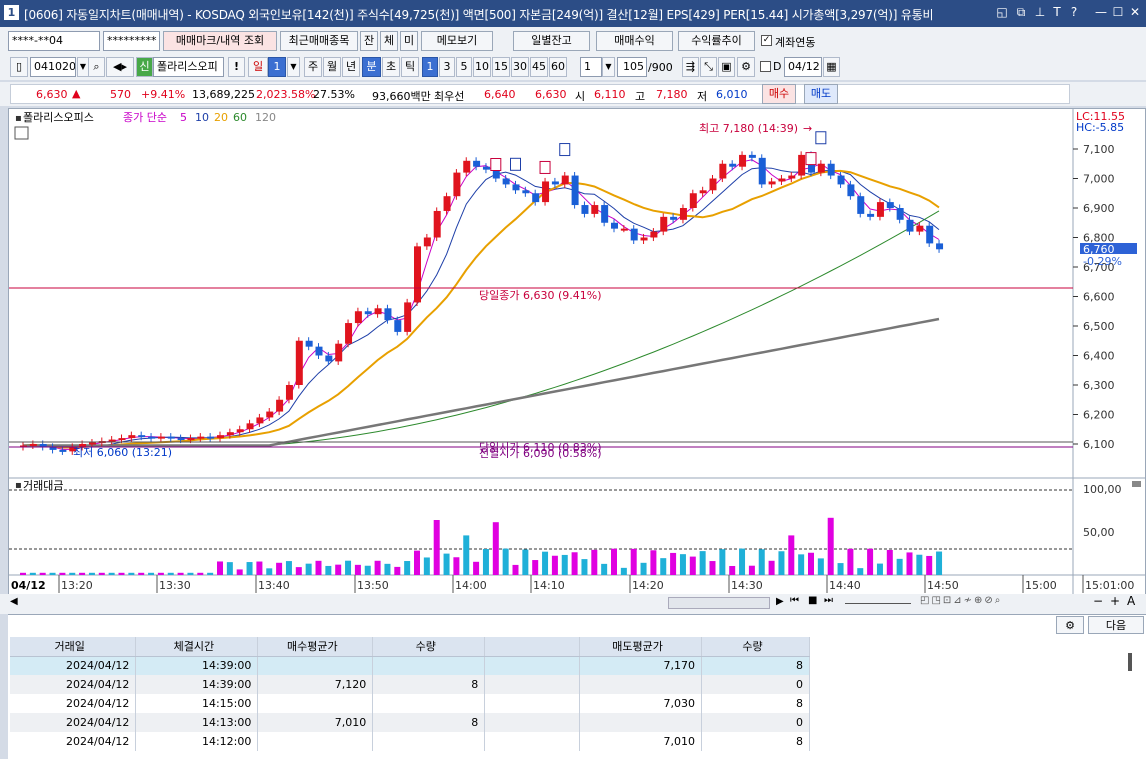 This screenshot has height=759, width=1146. Describe the element at coordinates (410, 67) in the screenshot. I see `period-tick-button: 틱` at that location.